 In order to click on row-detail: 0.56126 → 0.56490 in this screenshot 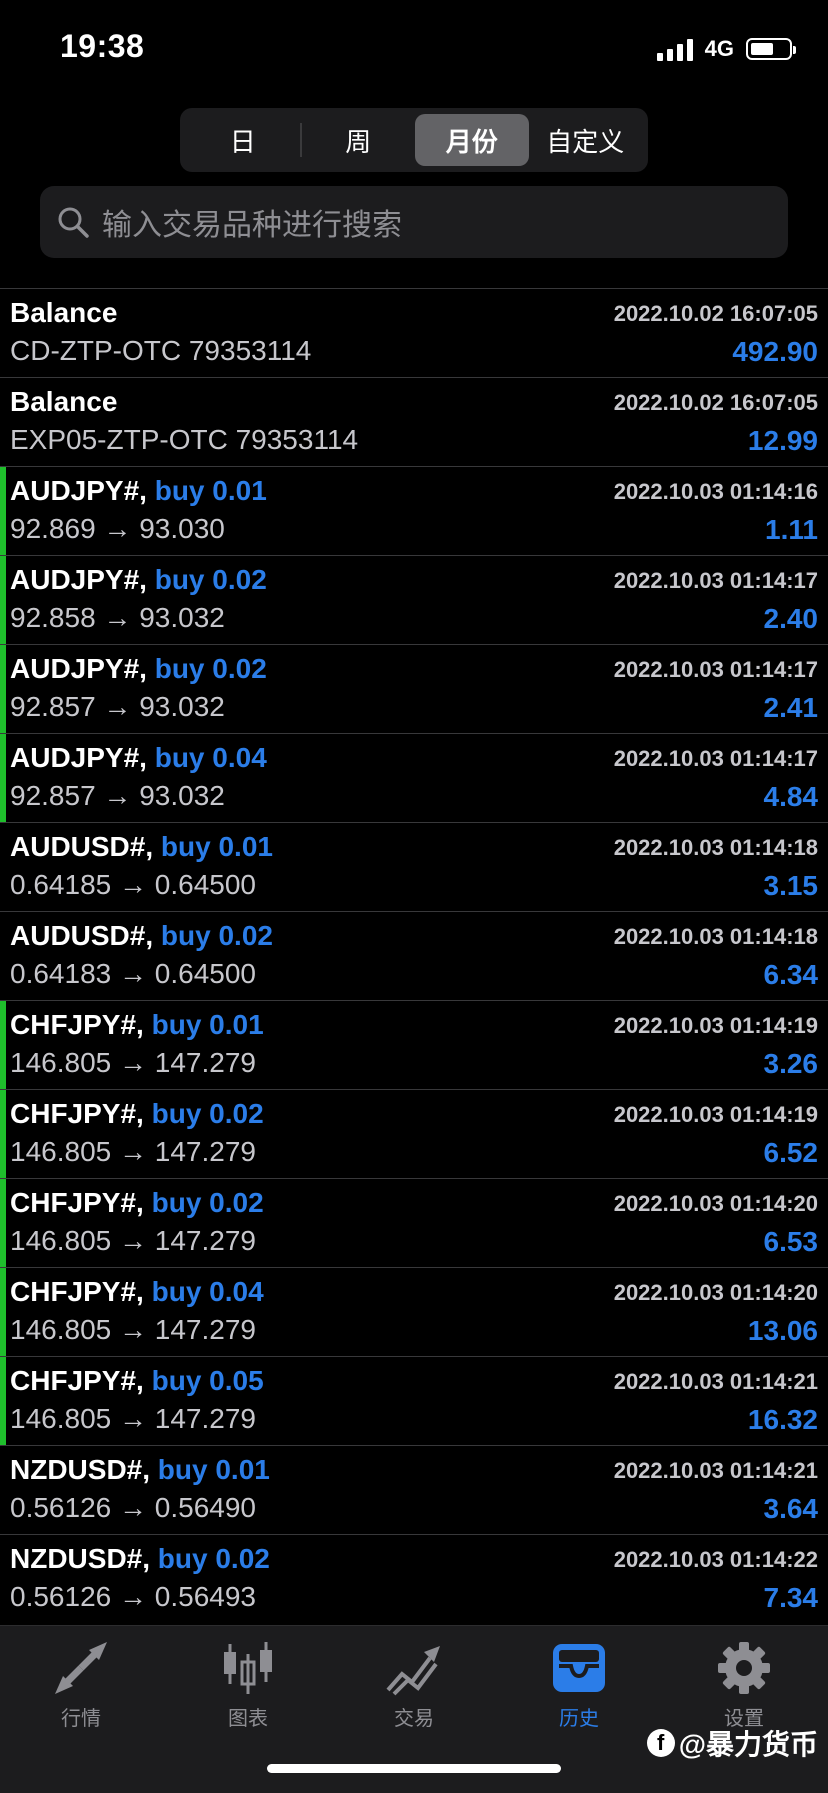, I will do `click(133, 1507)`.